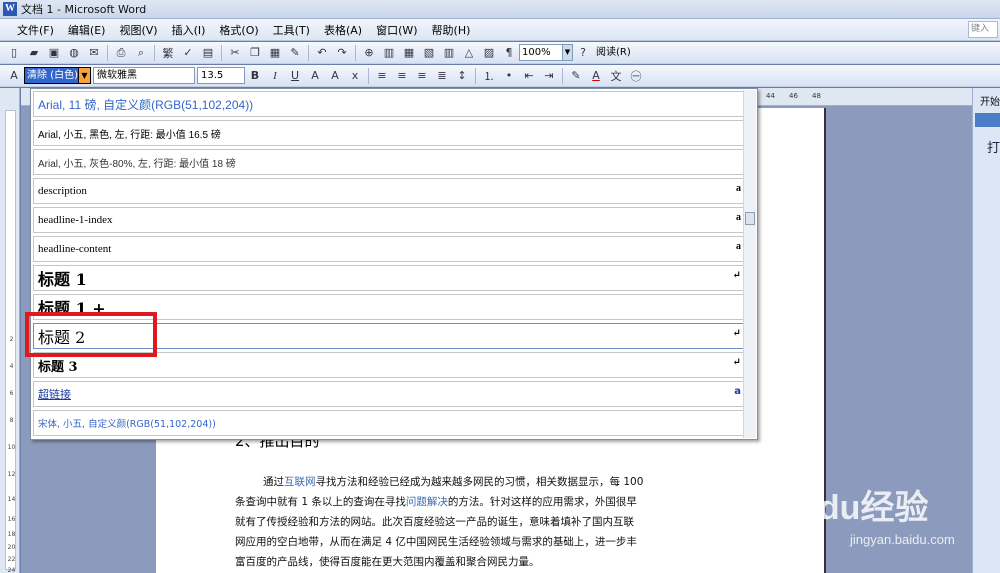 The image size is (1000, 573). Describe the element at coordinates (388, 249) in the screenshot. I see `style-item: headline-content a` at that location.